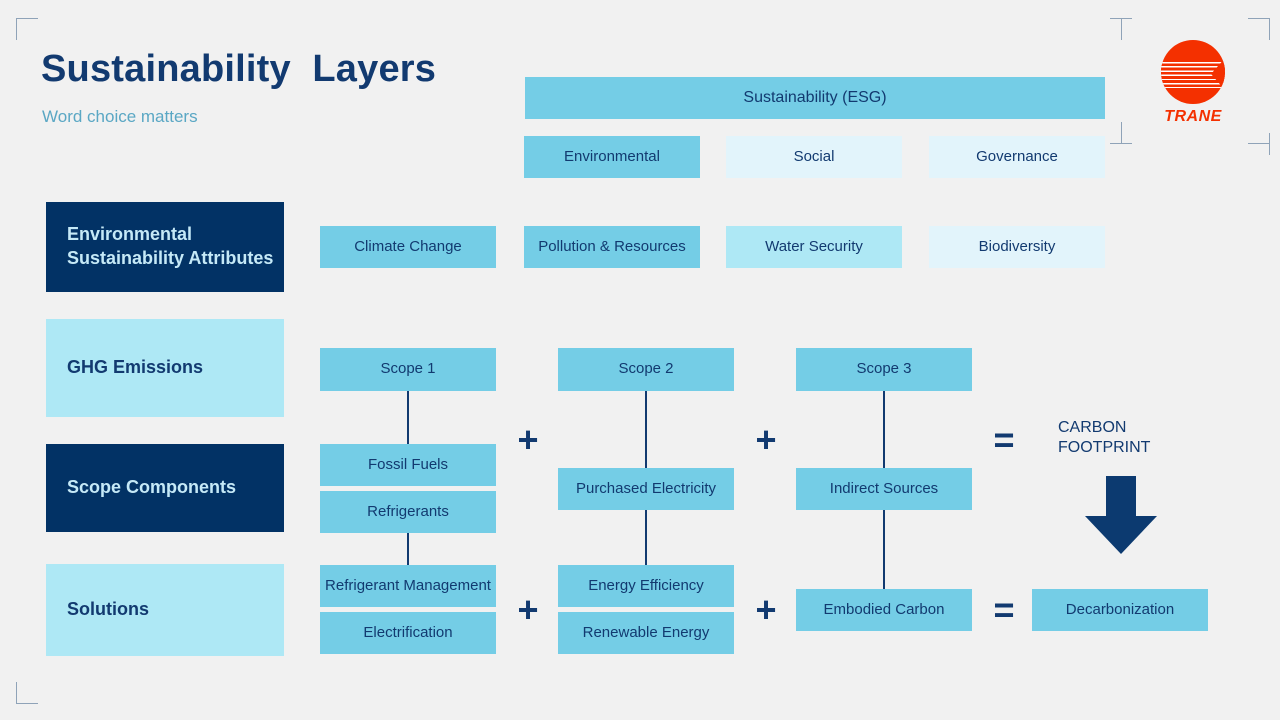 The width and height of the screenshot is (1280, 720). I want to click on operator-equals-components: =, so click(1004, 439).